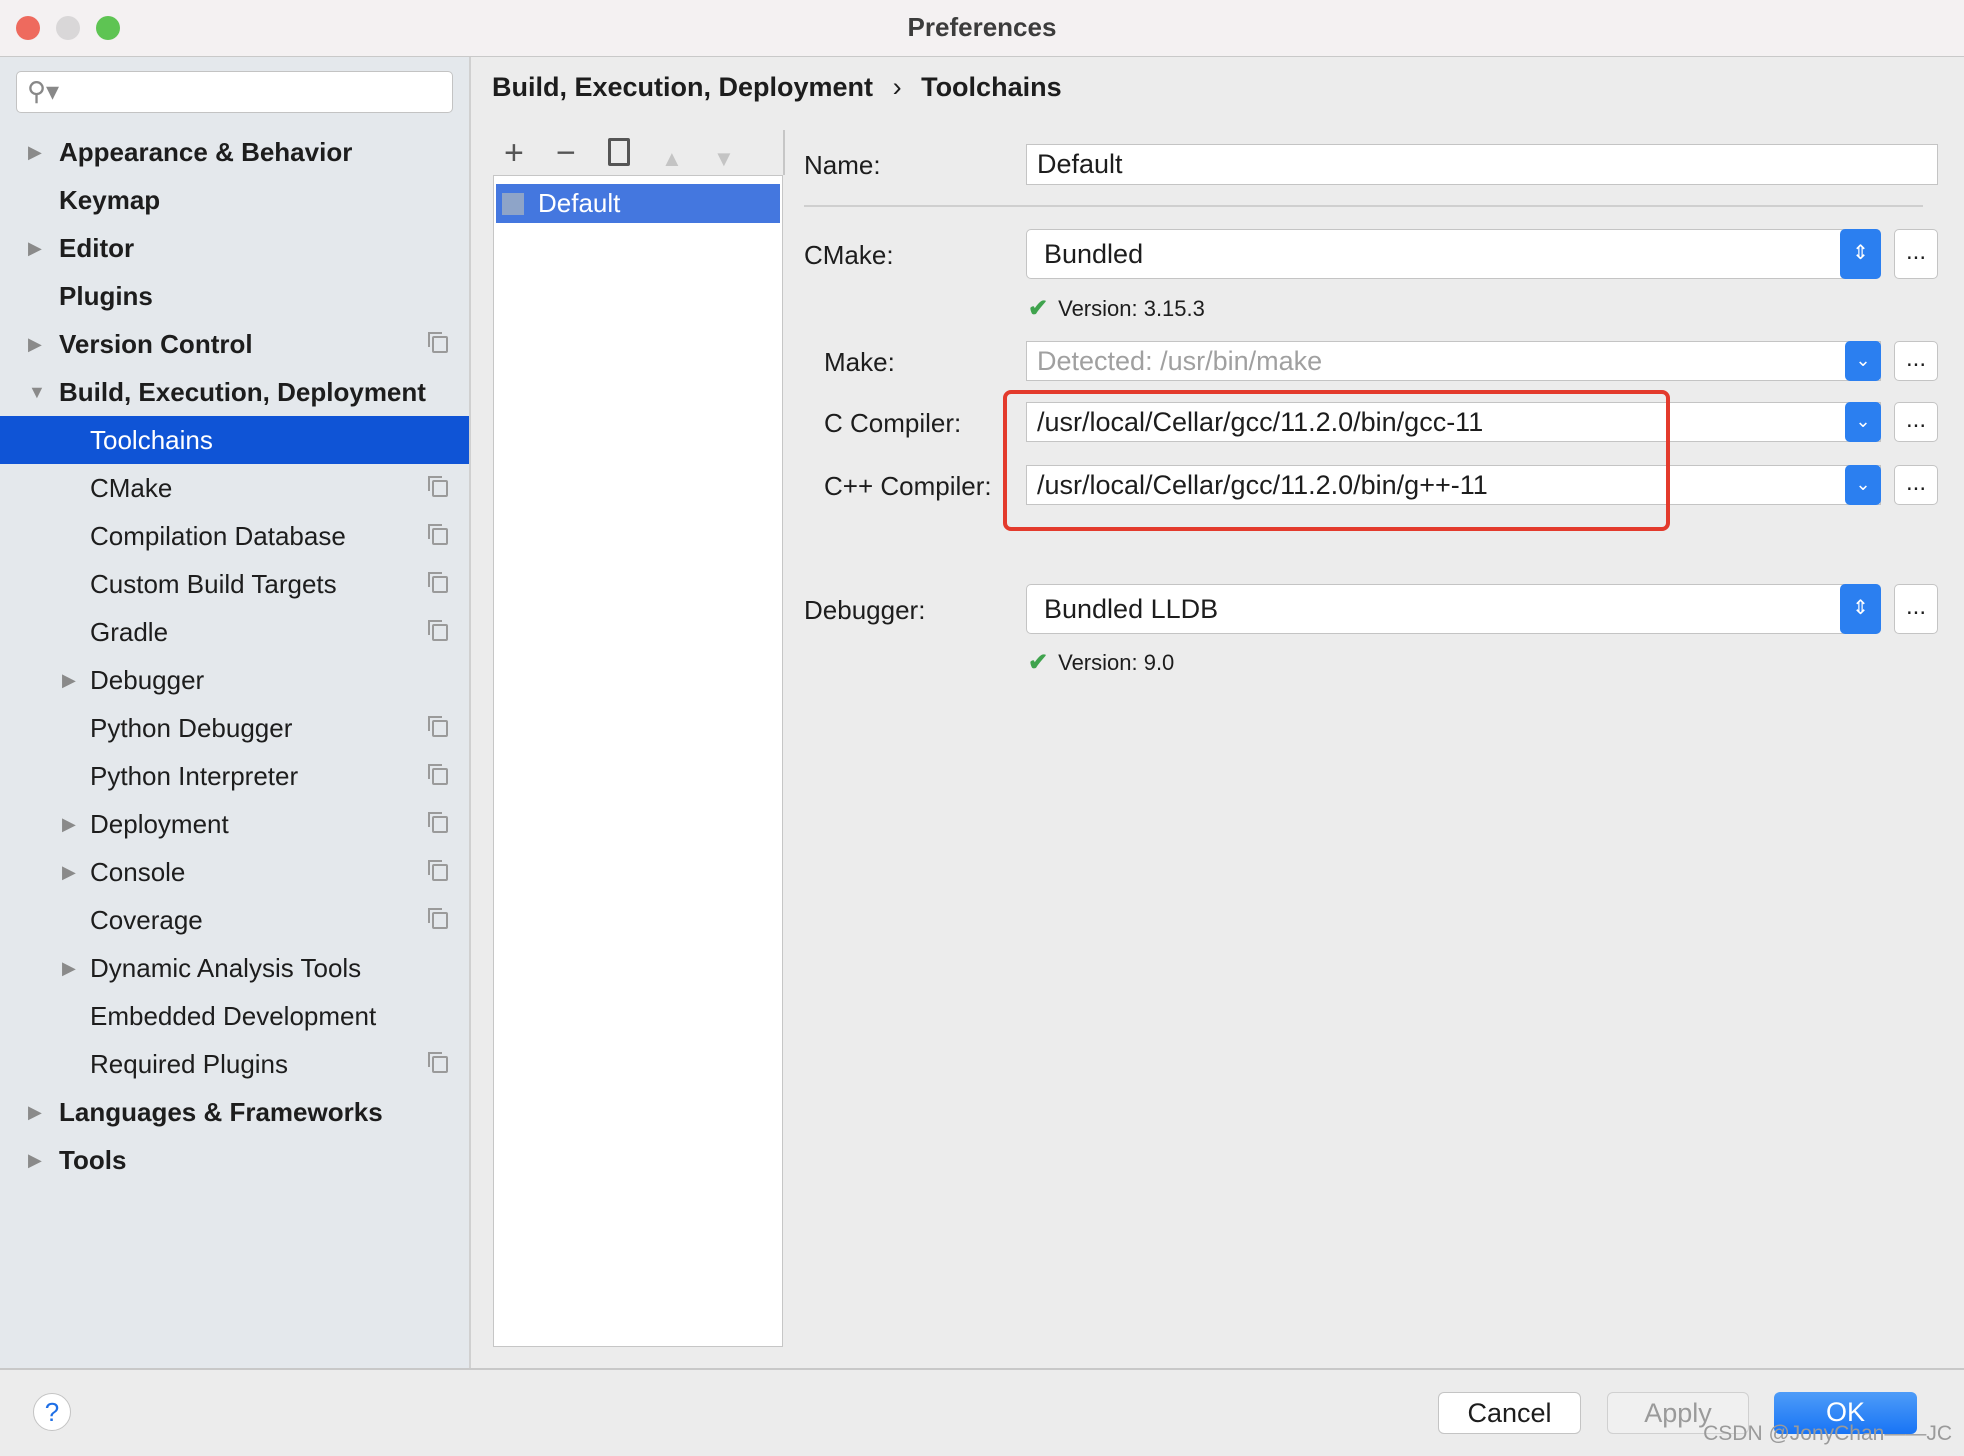 The height and width of the screenshot is (1456, 1964). I want to click on sidebar-item: ▶ Languages & Frameworks, so click(234, 1112).